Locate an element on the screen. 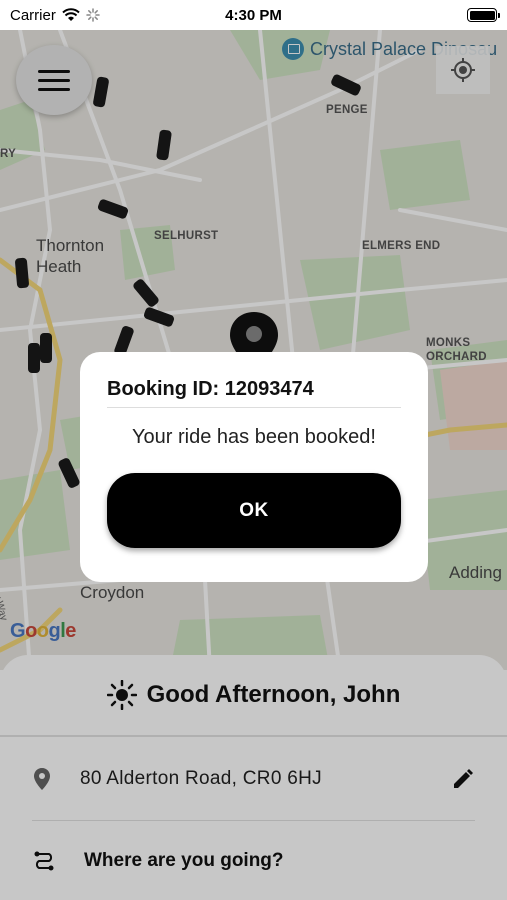  booking-message: Your ride has been booked! is located at coordinates (254, 437).